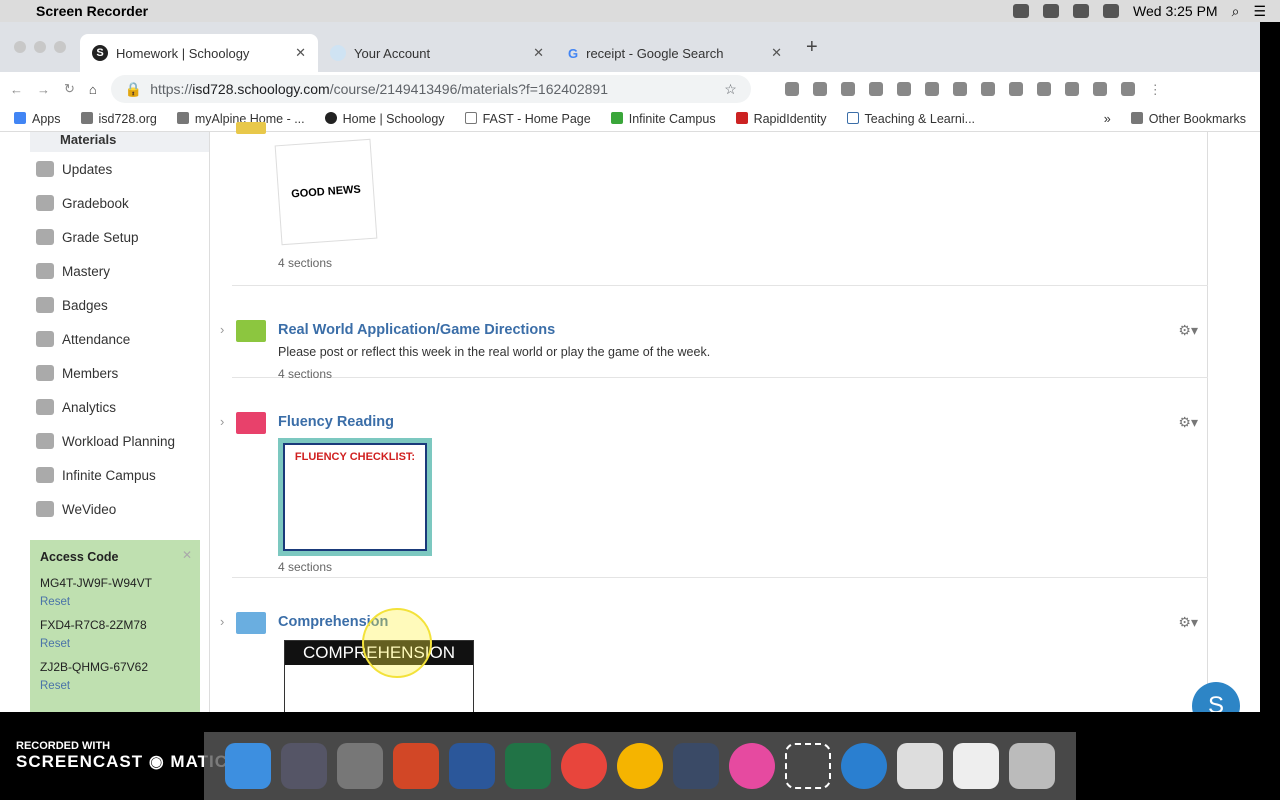  I want to click on sidebar-item-wevideo: WeVideo, so click(119, 509).